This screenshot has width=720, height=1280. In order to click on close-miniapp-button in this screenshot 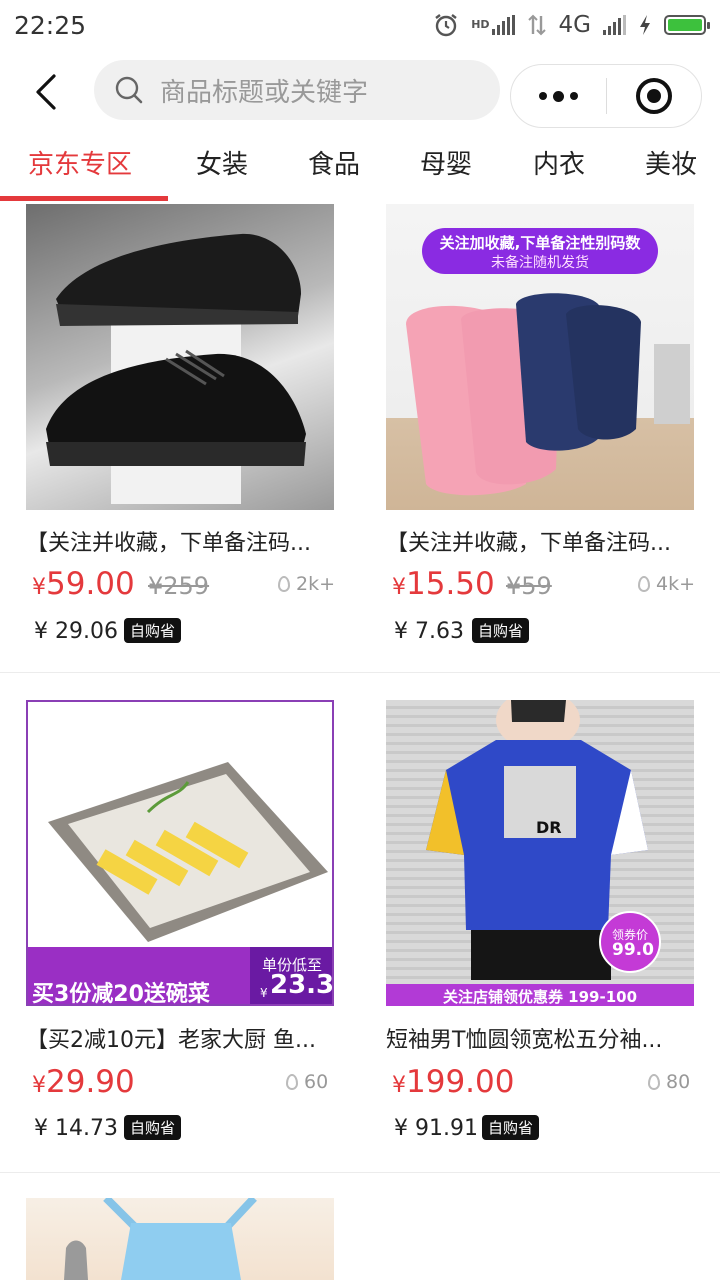, I will do `click(654, 96)`.